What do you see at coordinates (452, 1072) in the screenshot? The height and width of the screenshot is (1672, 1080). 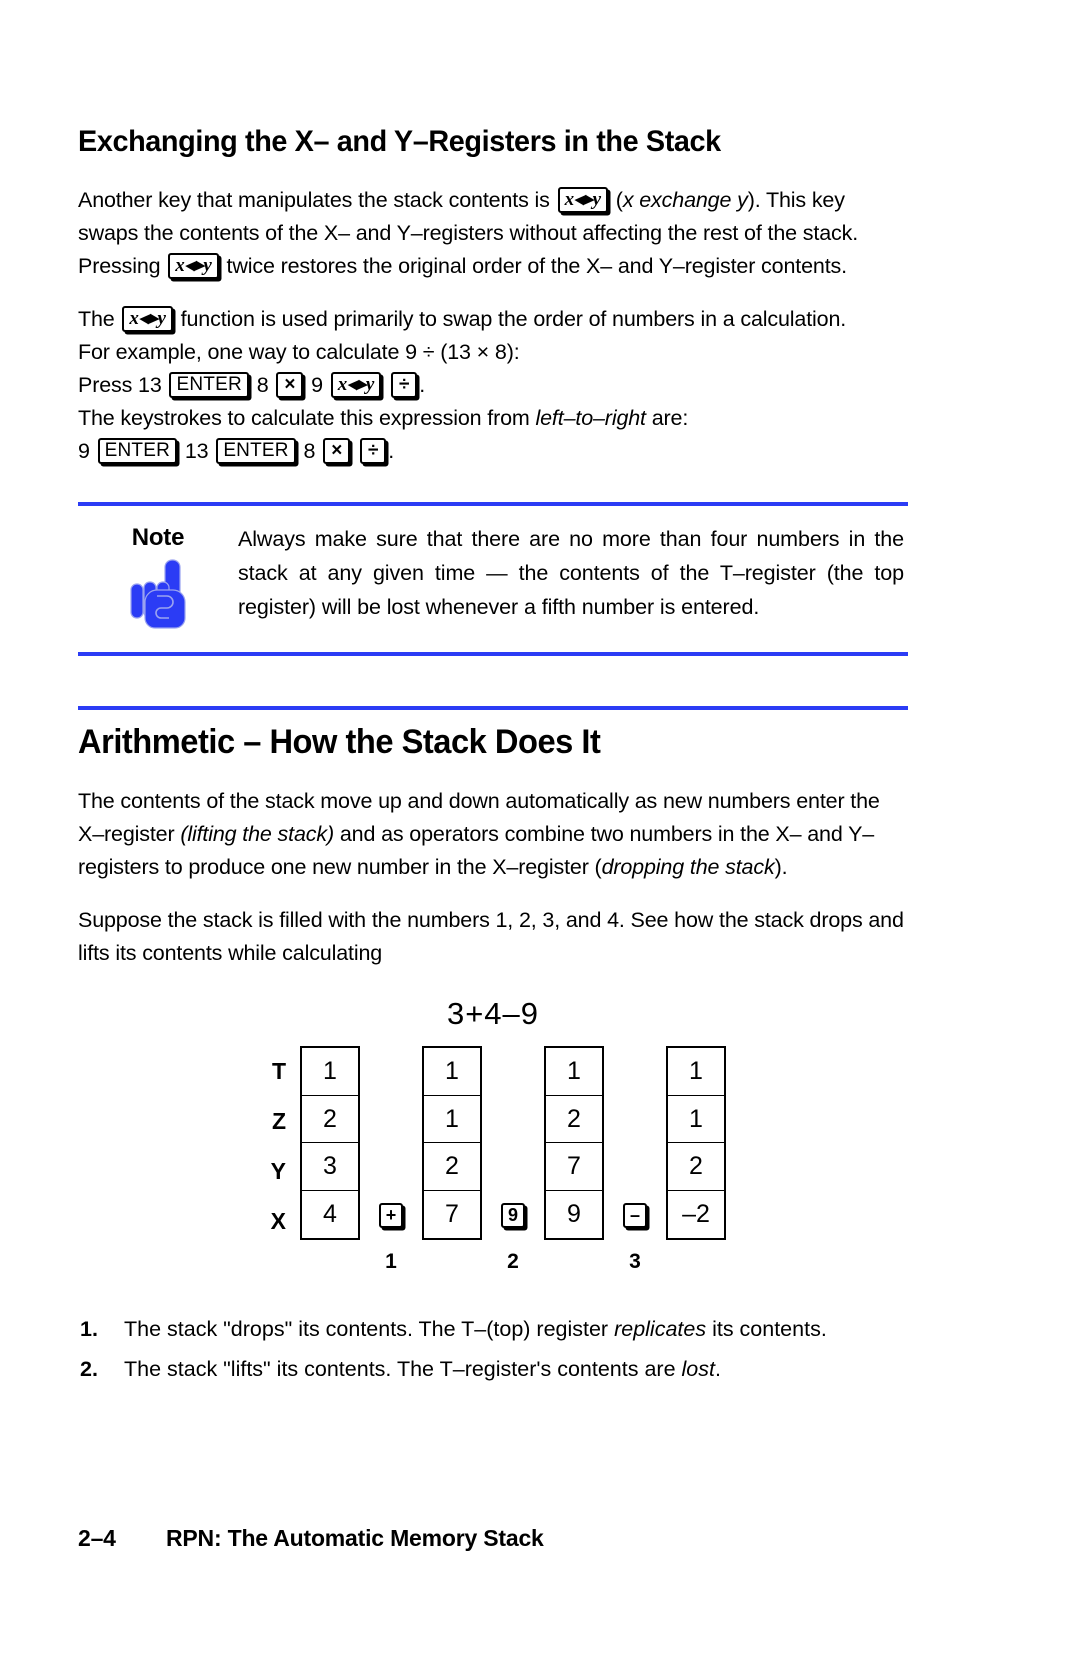 I see `cell-c2-t: 1` at bounding box center [452, 1072].